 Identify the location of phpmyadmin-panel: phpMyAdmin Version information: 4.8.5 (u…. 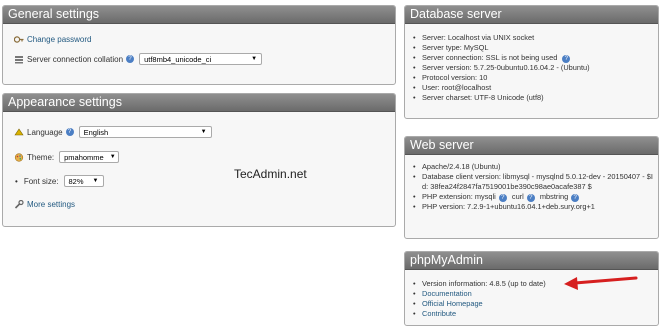
(531, 288).